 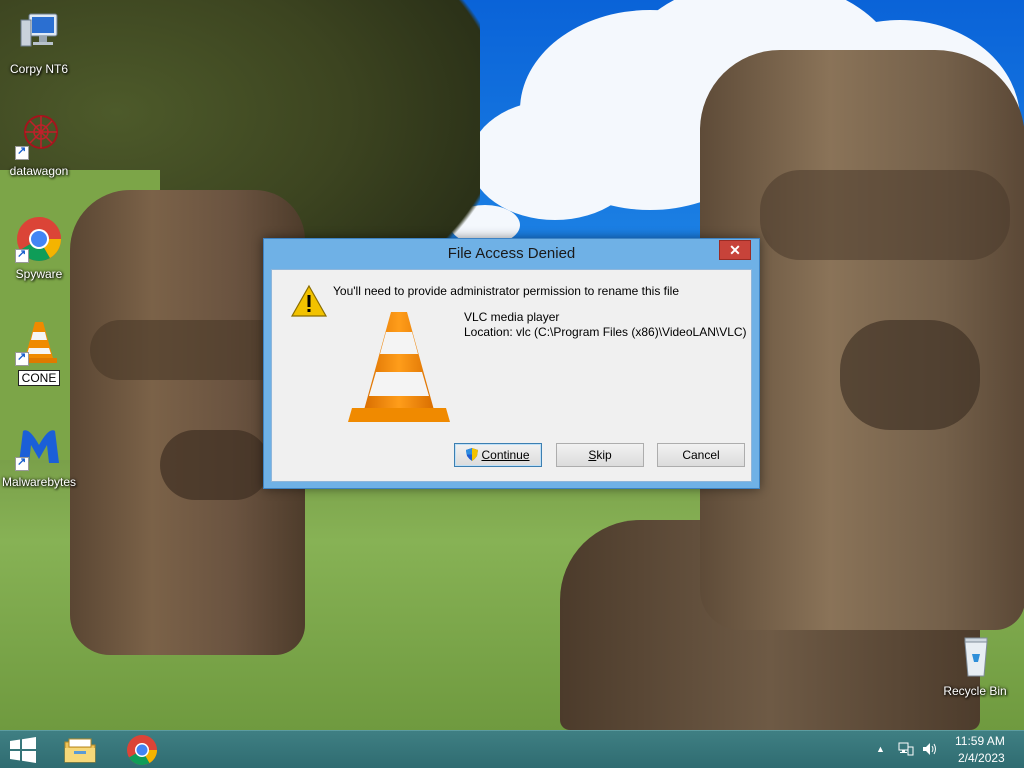 I want to click on close-icon: ✕, so click(x=735, y=250).